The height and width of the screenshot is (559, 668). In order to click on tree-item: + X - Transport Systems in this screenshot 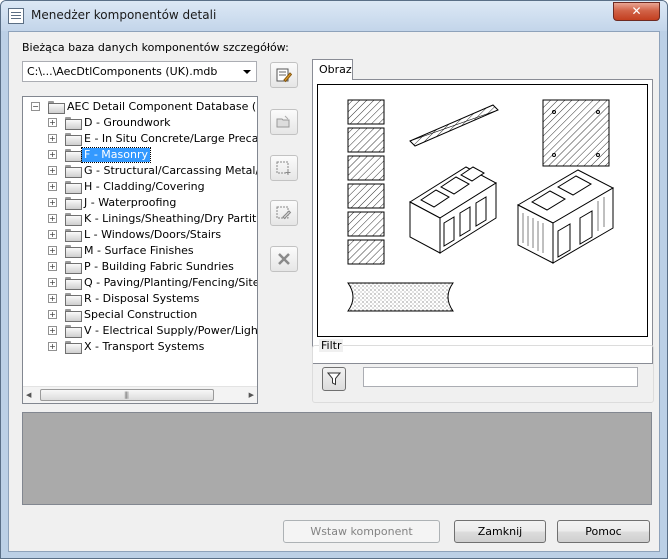, I will do `click(140, 347)`.